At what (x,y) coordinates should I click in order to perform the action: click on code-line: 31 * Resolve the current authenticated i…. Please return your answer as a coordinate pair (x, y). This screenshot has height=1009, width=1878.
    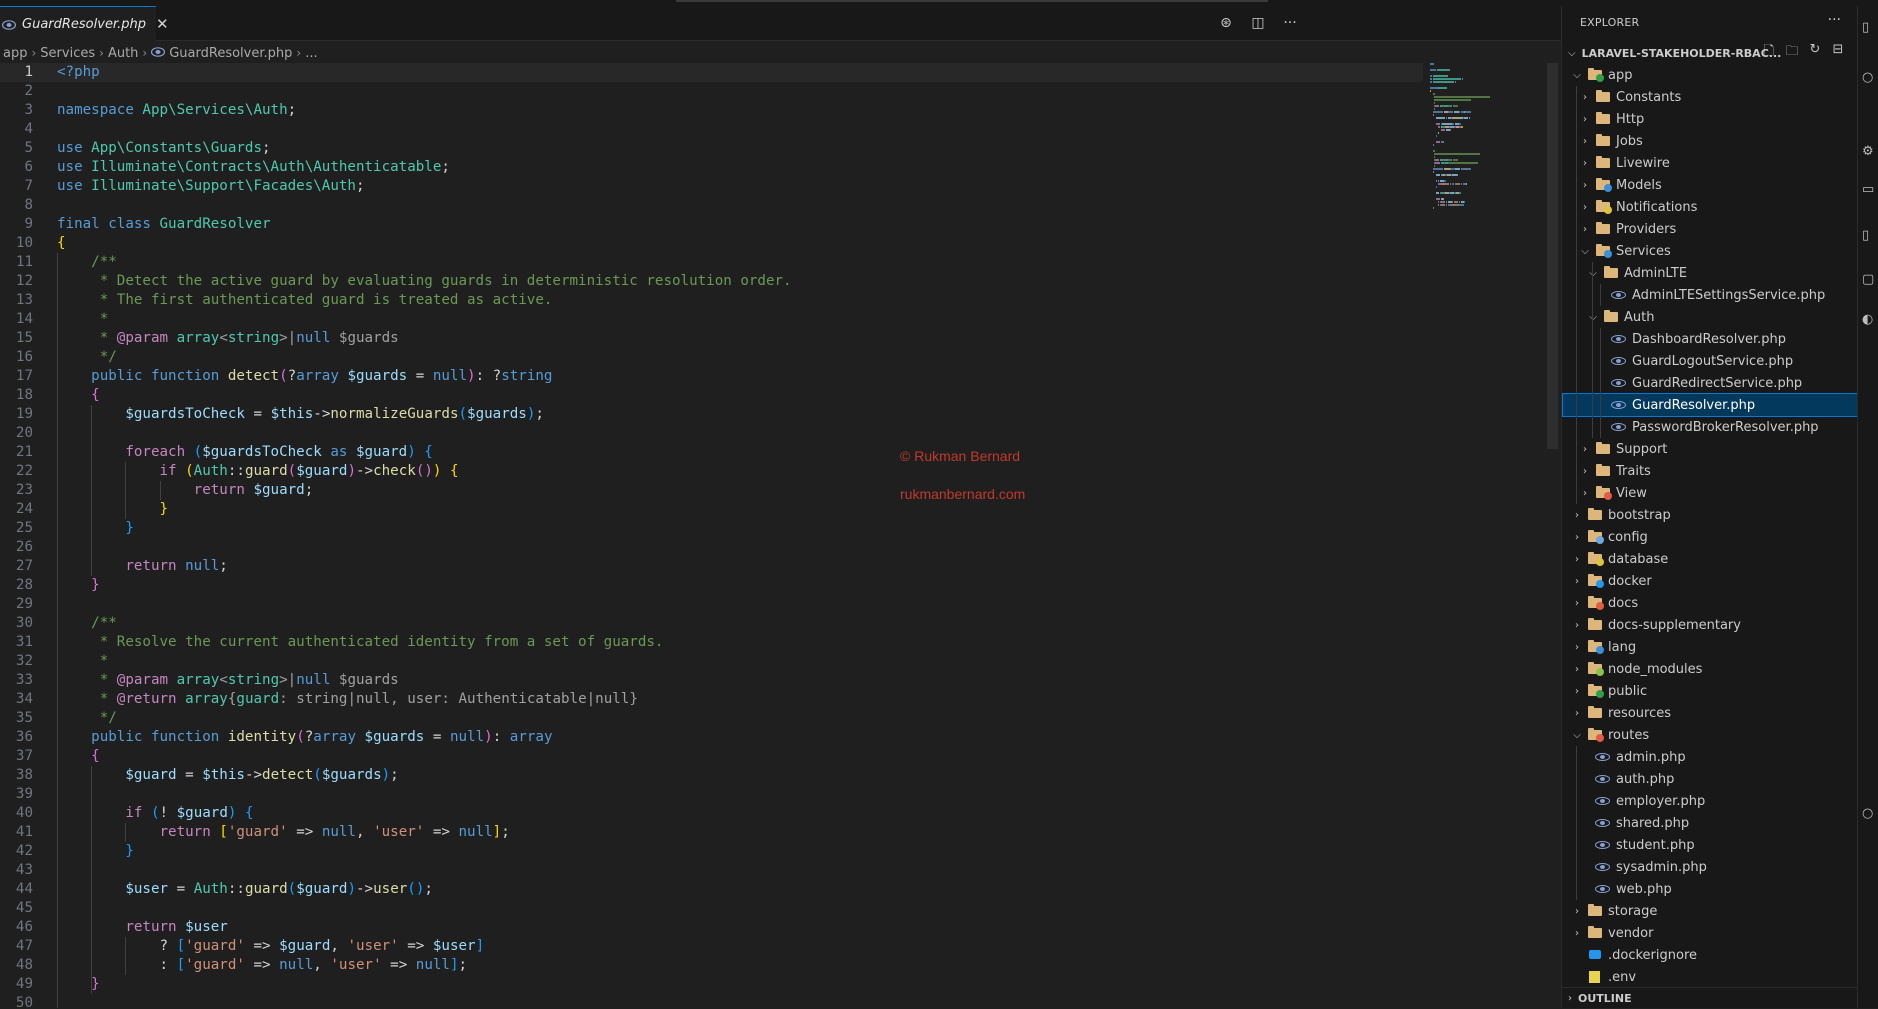
    Looking at the image, I should click on (711, 642).